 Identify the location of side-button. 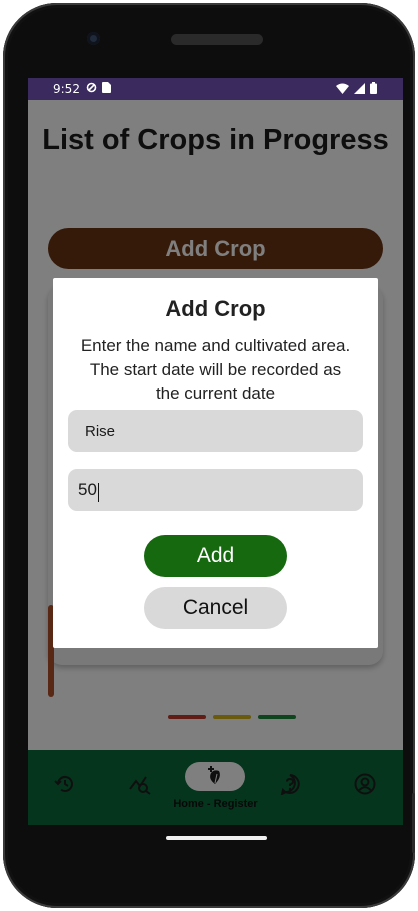
(413, 823).